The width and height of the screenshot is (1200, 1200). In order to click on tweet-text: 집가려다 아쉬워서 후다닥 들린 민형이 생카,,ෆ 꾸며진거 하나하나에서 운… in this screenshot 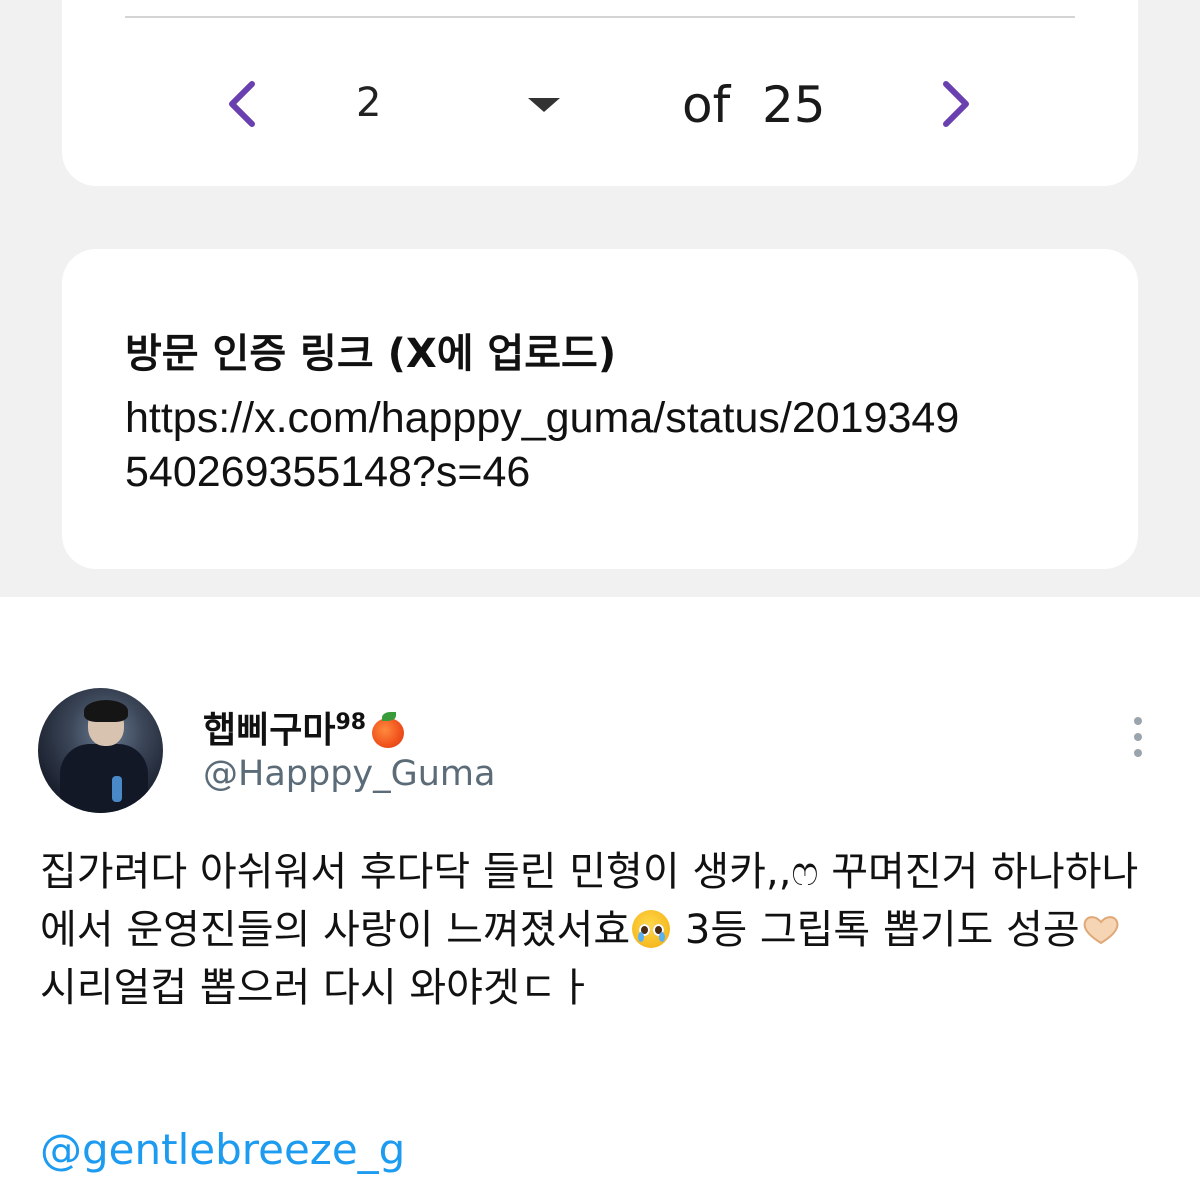, I will do `click(605, 930)`.